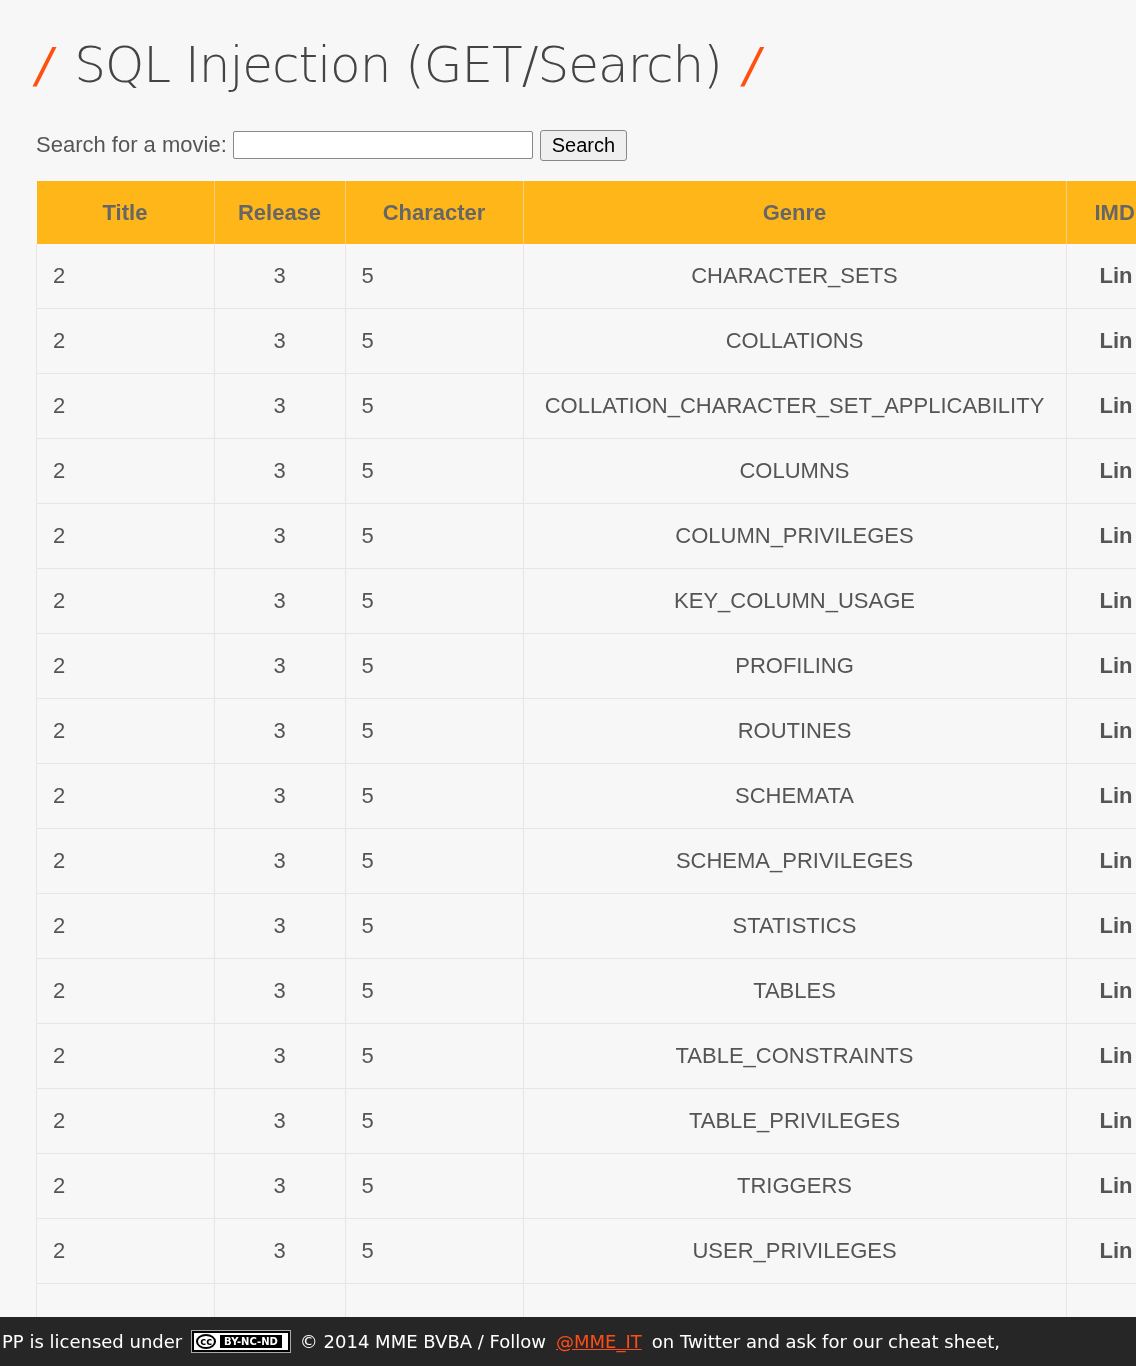 Image resolution: width=1136 pixels, height=1366 pixels. What do you see at coordinates (125, 212) in the screenshot?
I see `column-header: Title` at bounding box center [125, 212].